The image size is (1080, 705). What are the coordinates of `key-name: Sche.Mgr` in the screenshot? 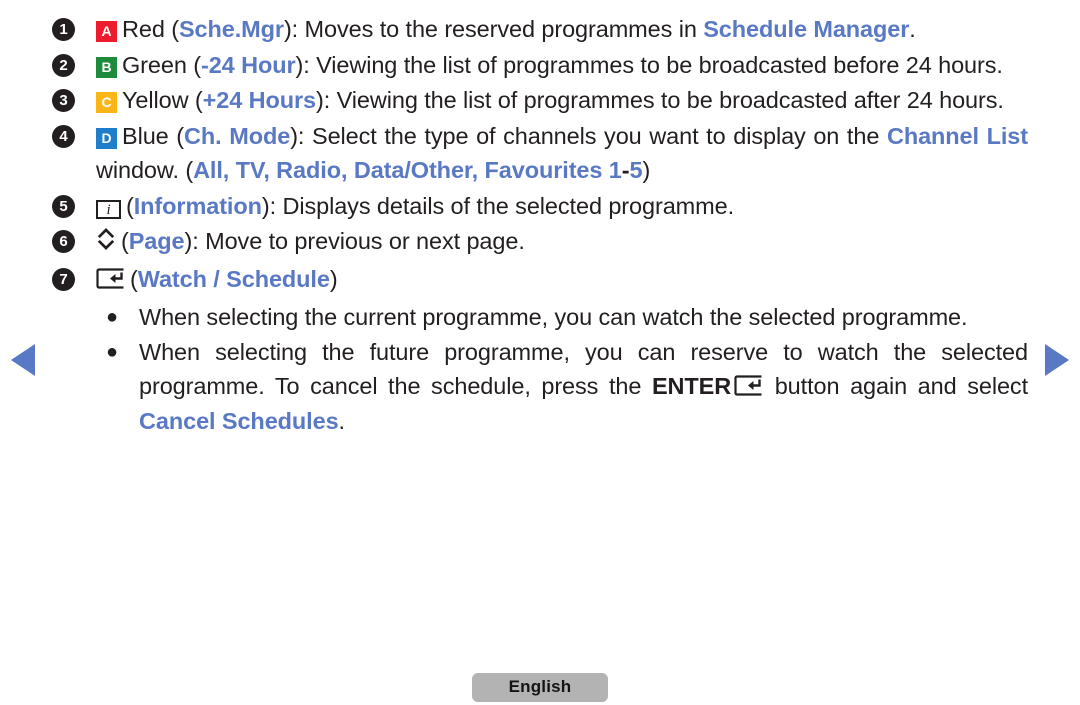 It's located at (231, 29).